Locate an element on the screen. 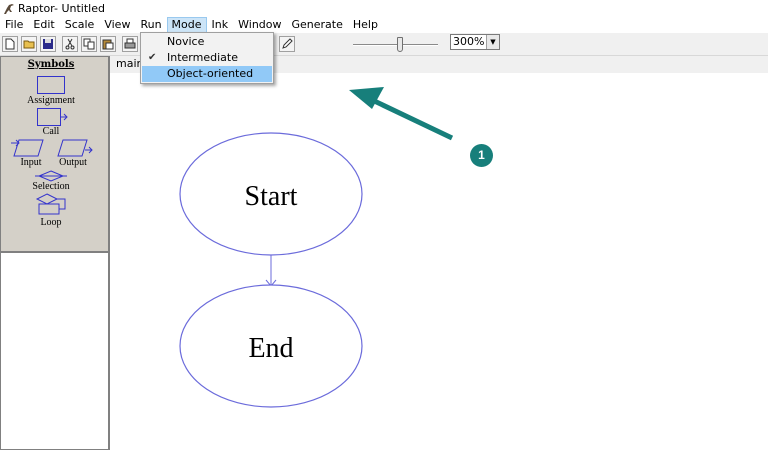 This screenshot has width=768, height=450. mode-dropdown-menu: Novice ✔ Intermediate Object-oriented is located at coordinates (207, 58).